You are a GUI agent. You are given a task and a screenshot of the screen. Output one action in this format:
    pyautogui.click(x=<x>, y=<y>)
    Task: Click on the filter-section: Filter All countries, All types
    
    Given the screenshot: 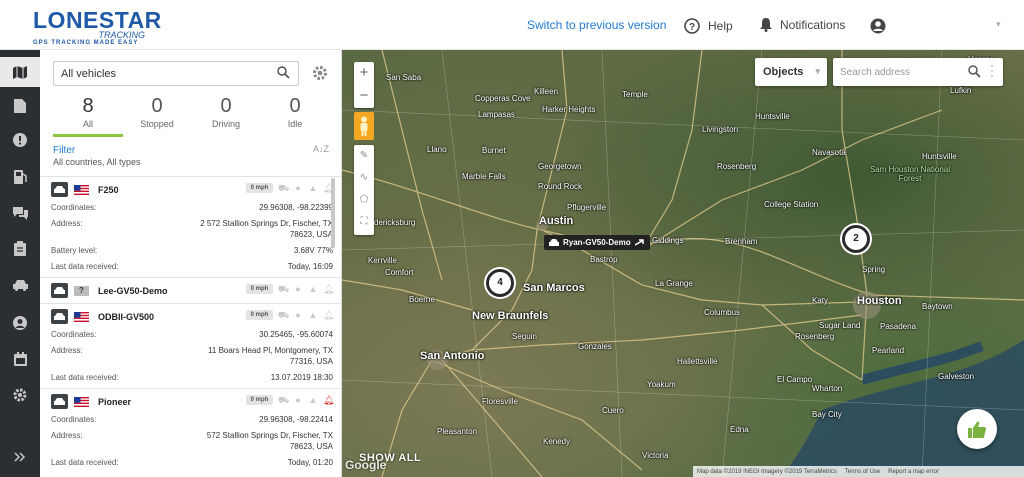 What is the action you would take?
    pyautogui.click(x=97, y=156)
    